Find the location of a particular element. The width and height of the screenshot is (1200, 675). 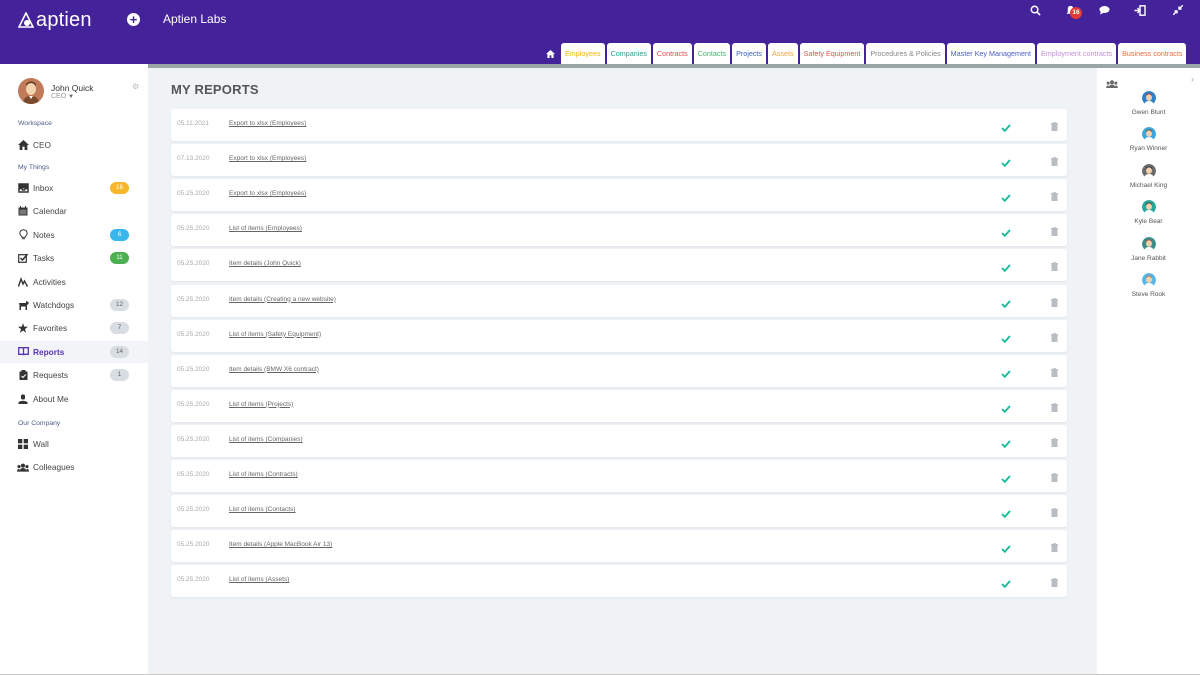

report-link: List of items (Contacts) is located at coordinates (262, 509).